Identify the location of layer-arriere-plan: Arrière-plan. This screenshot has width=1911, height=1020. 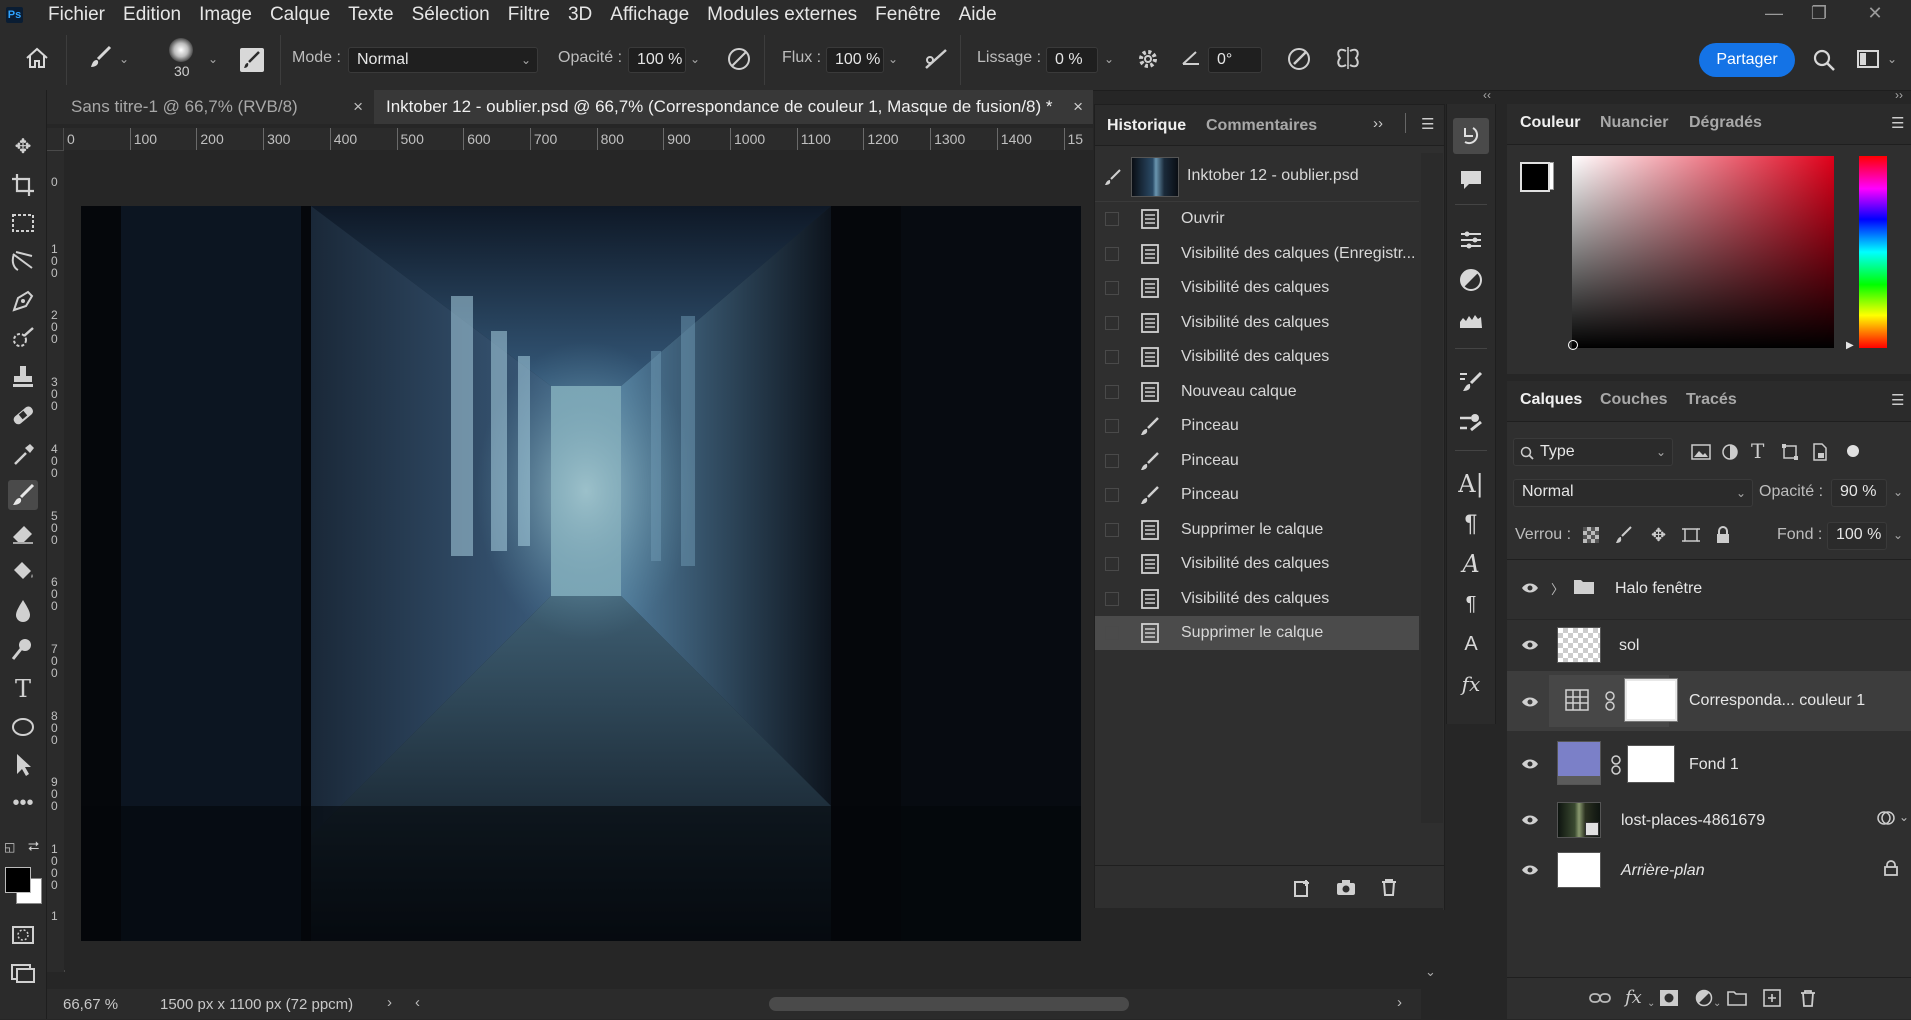
(1709, 869).